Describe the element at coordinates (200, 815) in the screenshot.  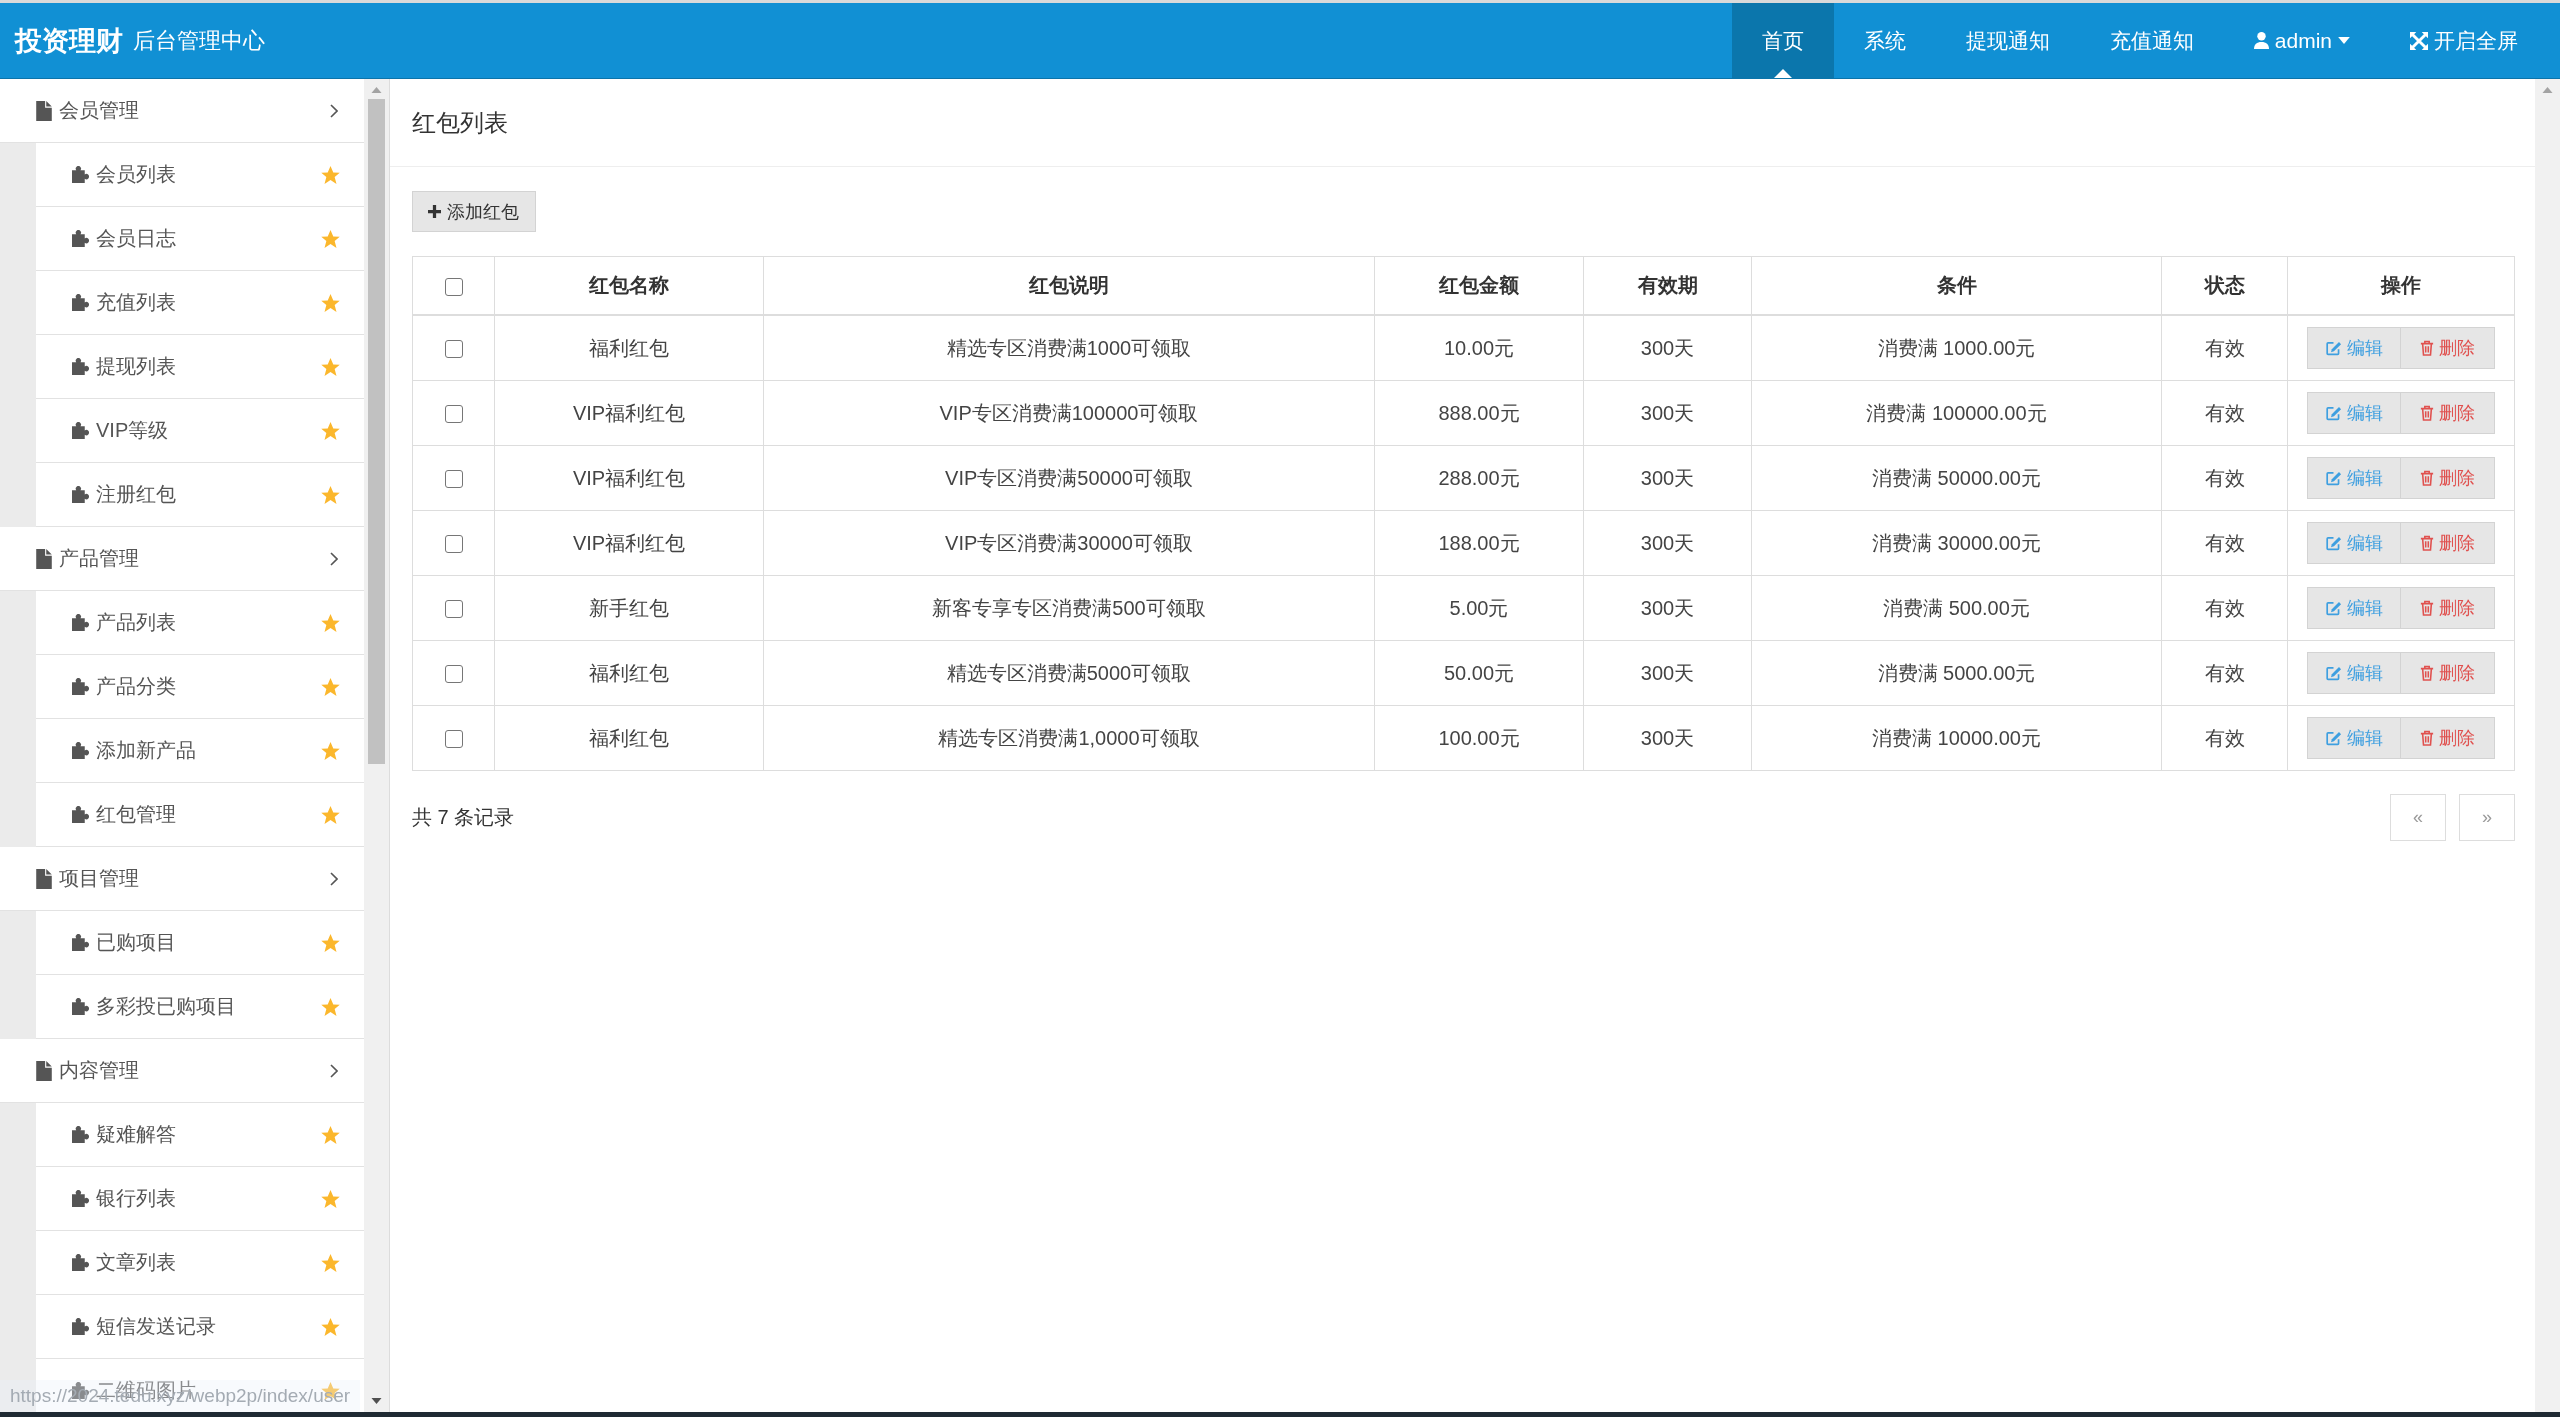
I see `sidebar-item: 红包管理` at that location.